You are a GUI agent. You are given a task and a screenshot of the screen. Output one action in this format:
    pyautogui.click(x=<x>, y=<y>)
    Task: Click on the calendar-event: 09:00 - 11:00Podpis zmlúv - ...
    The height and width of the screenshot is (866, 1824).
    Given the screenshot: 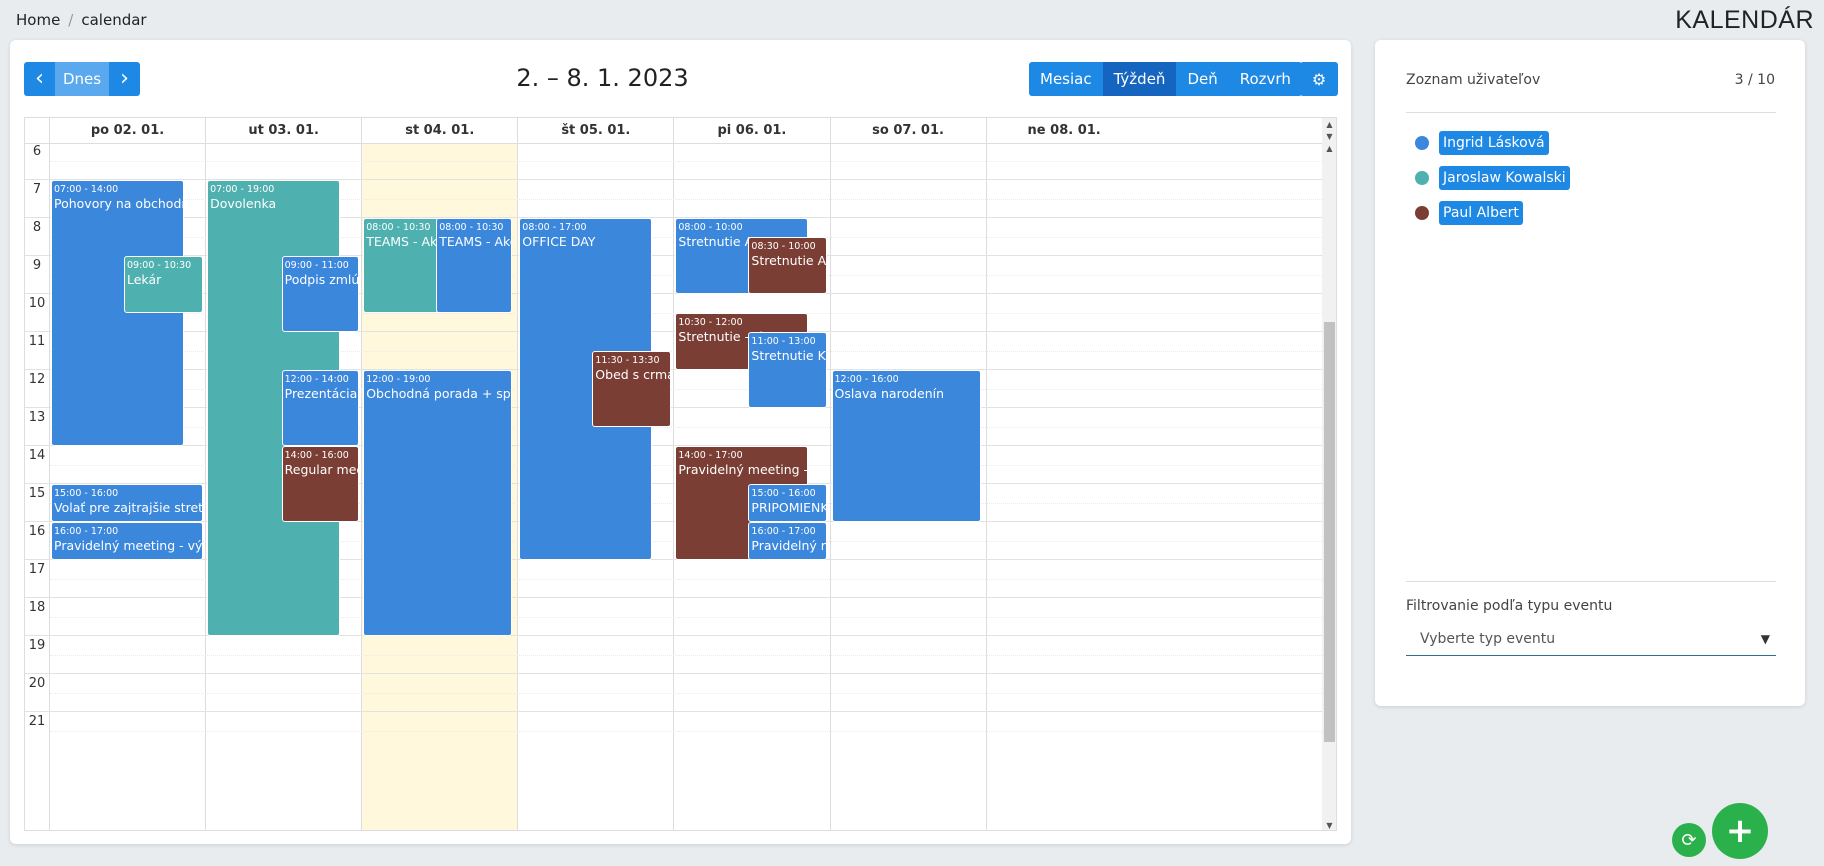 What is the action you would take?
    pyautogui.click(x=320, y=294)
    